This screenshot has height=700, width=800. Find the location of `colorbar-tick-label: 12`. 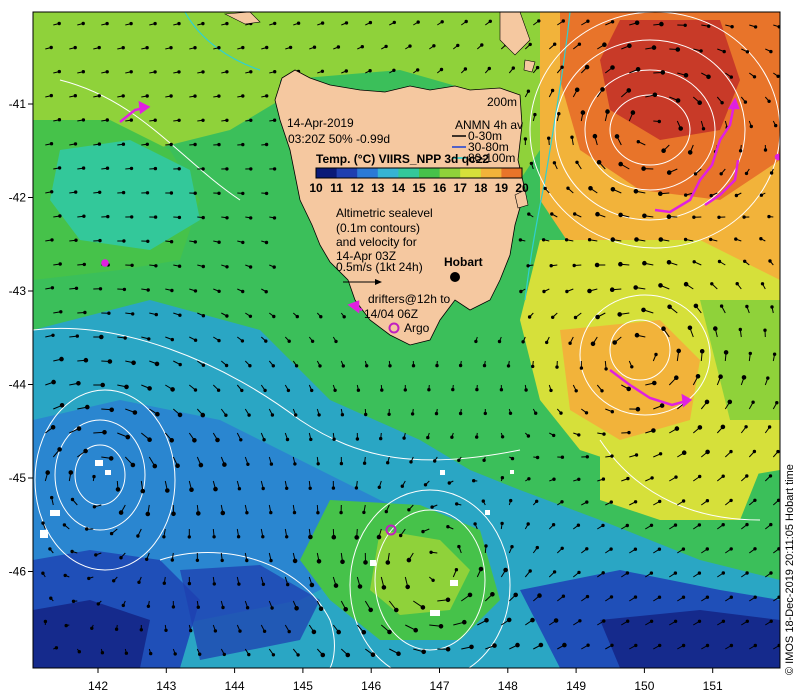

colorbar-tick-label: 12 is located at coordinates (358, 188).